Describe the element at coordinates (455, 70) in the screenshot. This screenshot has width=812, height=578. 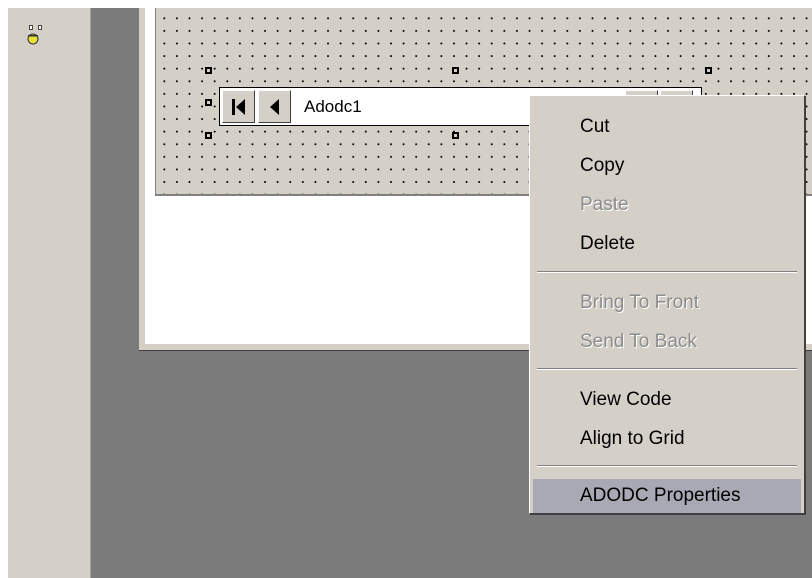
I see `resize-handle-top-middle` at that location.